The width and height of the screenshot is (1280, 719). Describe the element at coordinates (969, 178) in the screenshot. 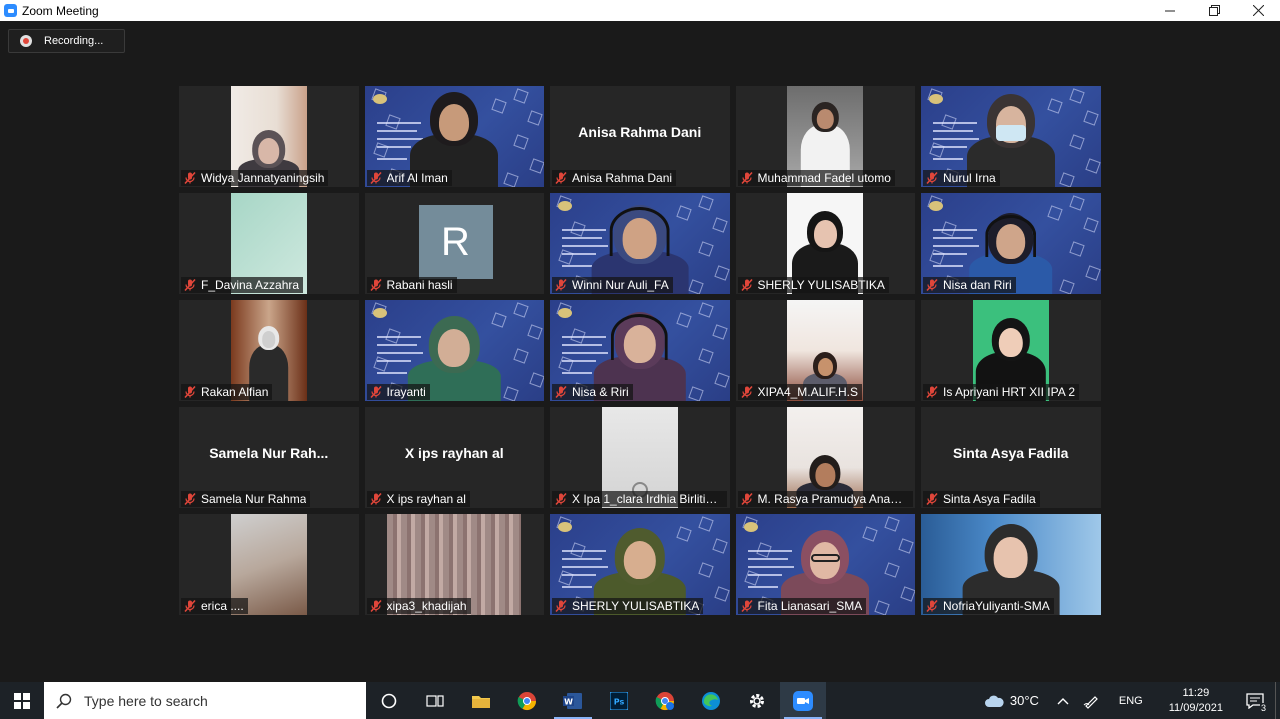

I see `participant-name: Nurul Irna` at that location.